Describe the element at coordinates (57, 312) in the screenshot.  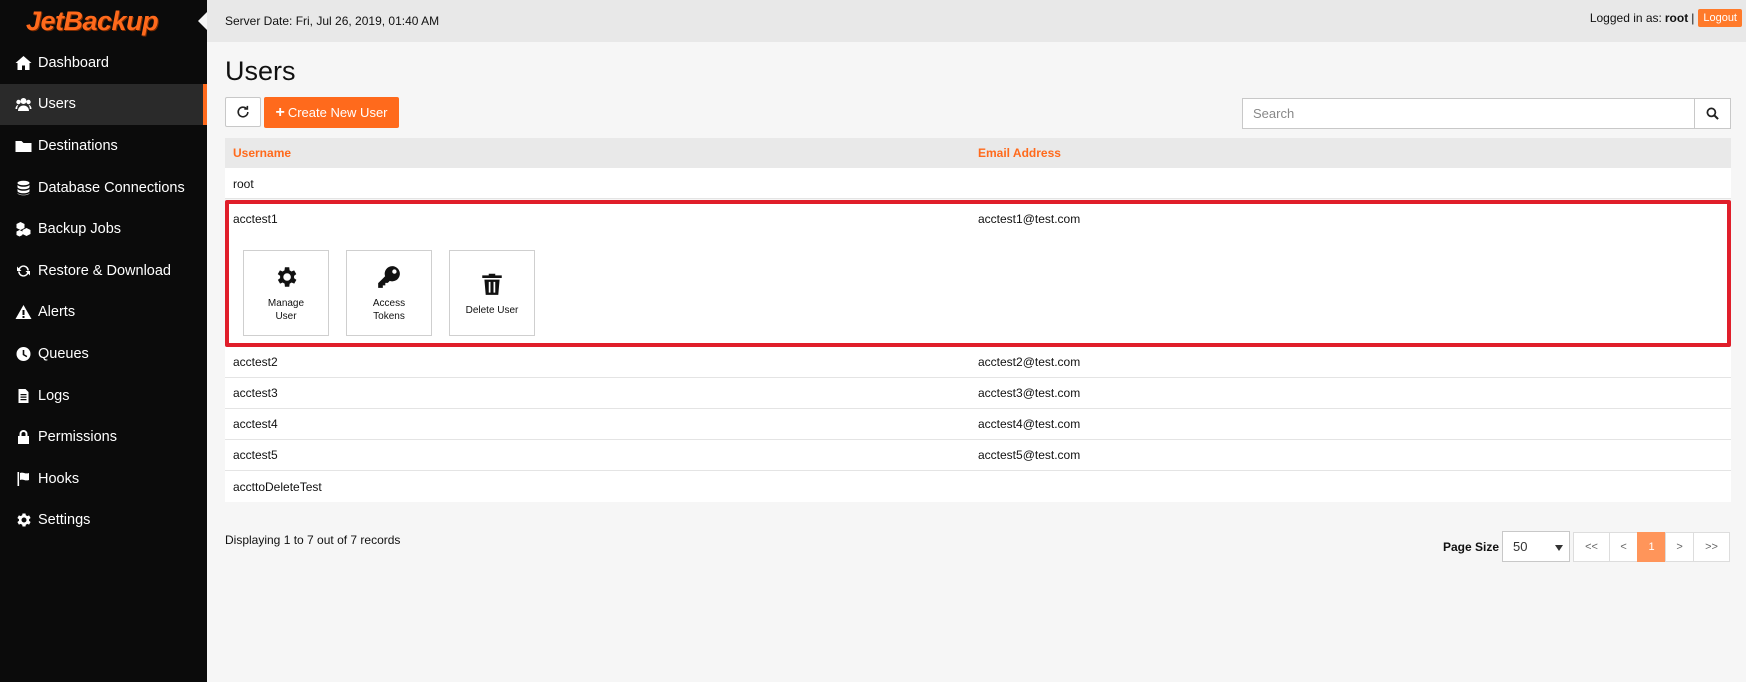
I see `sidebar-item-label: Alerts` at that location.